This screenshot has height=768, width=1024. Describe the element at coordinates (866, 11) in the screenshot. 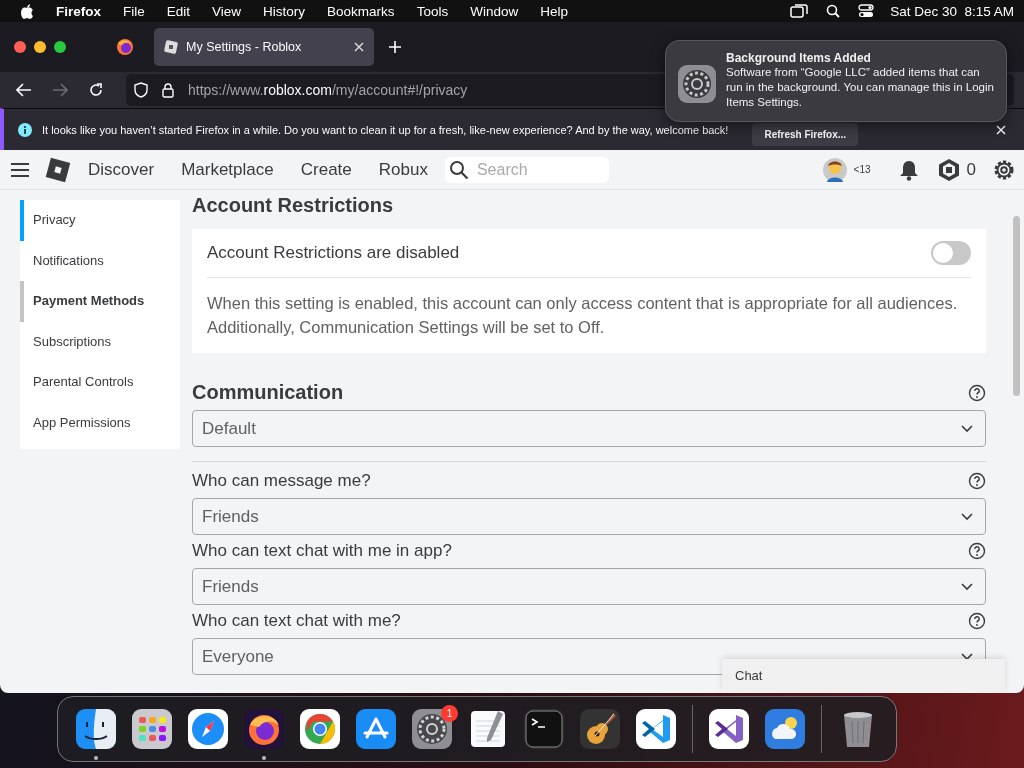

I see `control-center-icon` at that location.